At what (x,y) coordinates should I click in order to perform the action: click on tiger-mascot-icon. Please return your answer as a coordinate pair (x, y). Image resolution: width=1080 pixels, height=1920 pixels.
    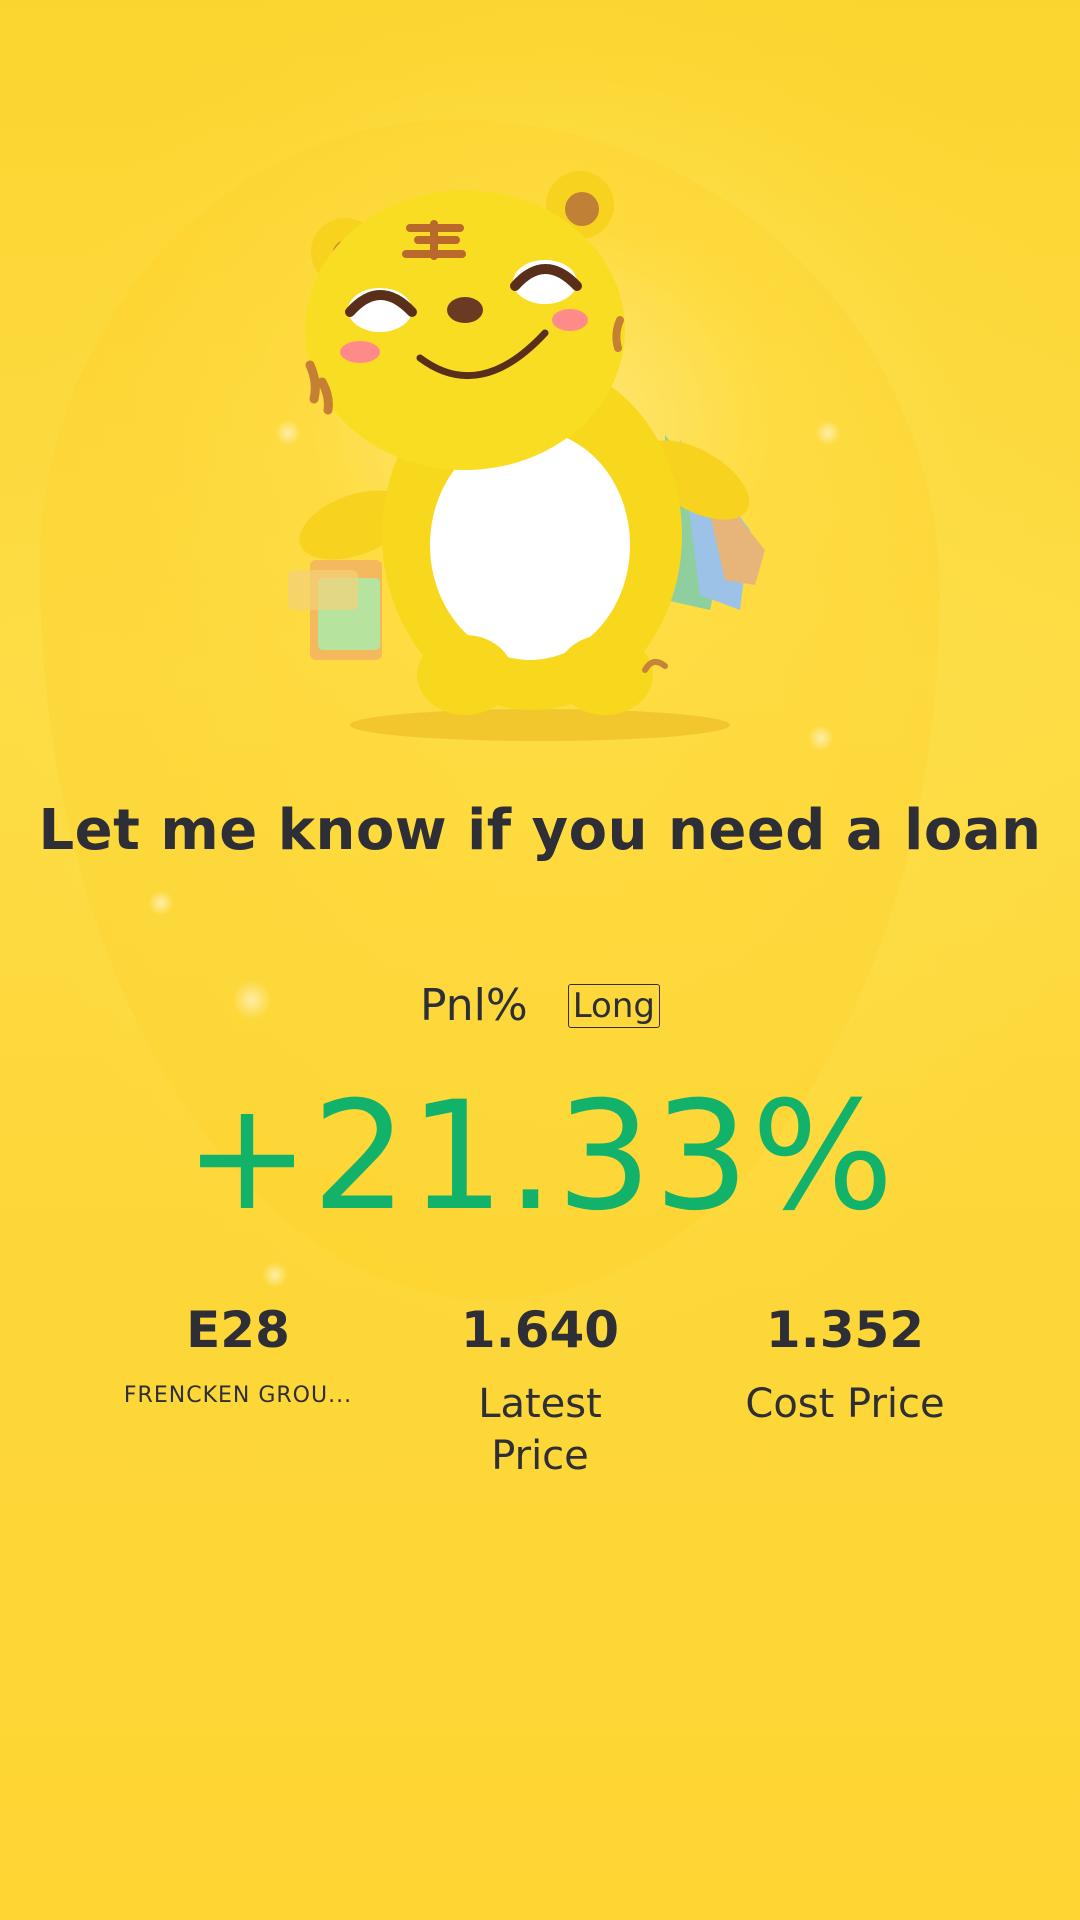
    Looking at the image, I should click on (526, 456).